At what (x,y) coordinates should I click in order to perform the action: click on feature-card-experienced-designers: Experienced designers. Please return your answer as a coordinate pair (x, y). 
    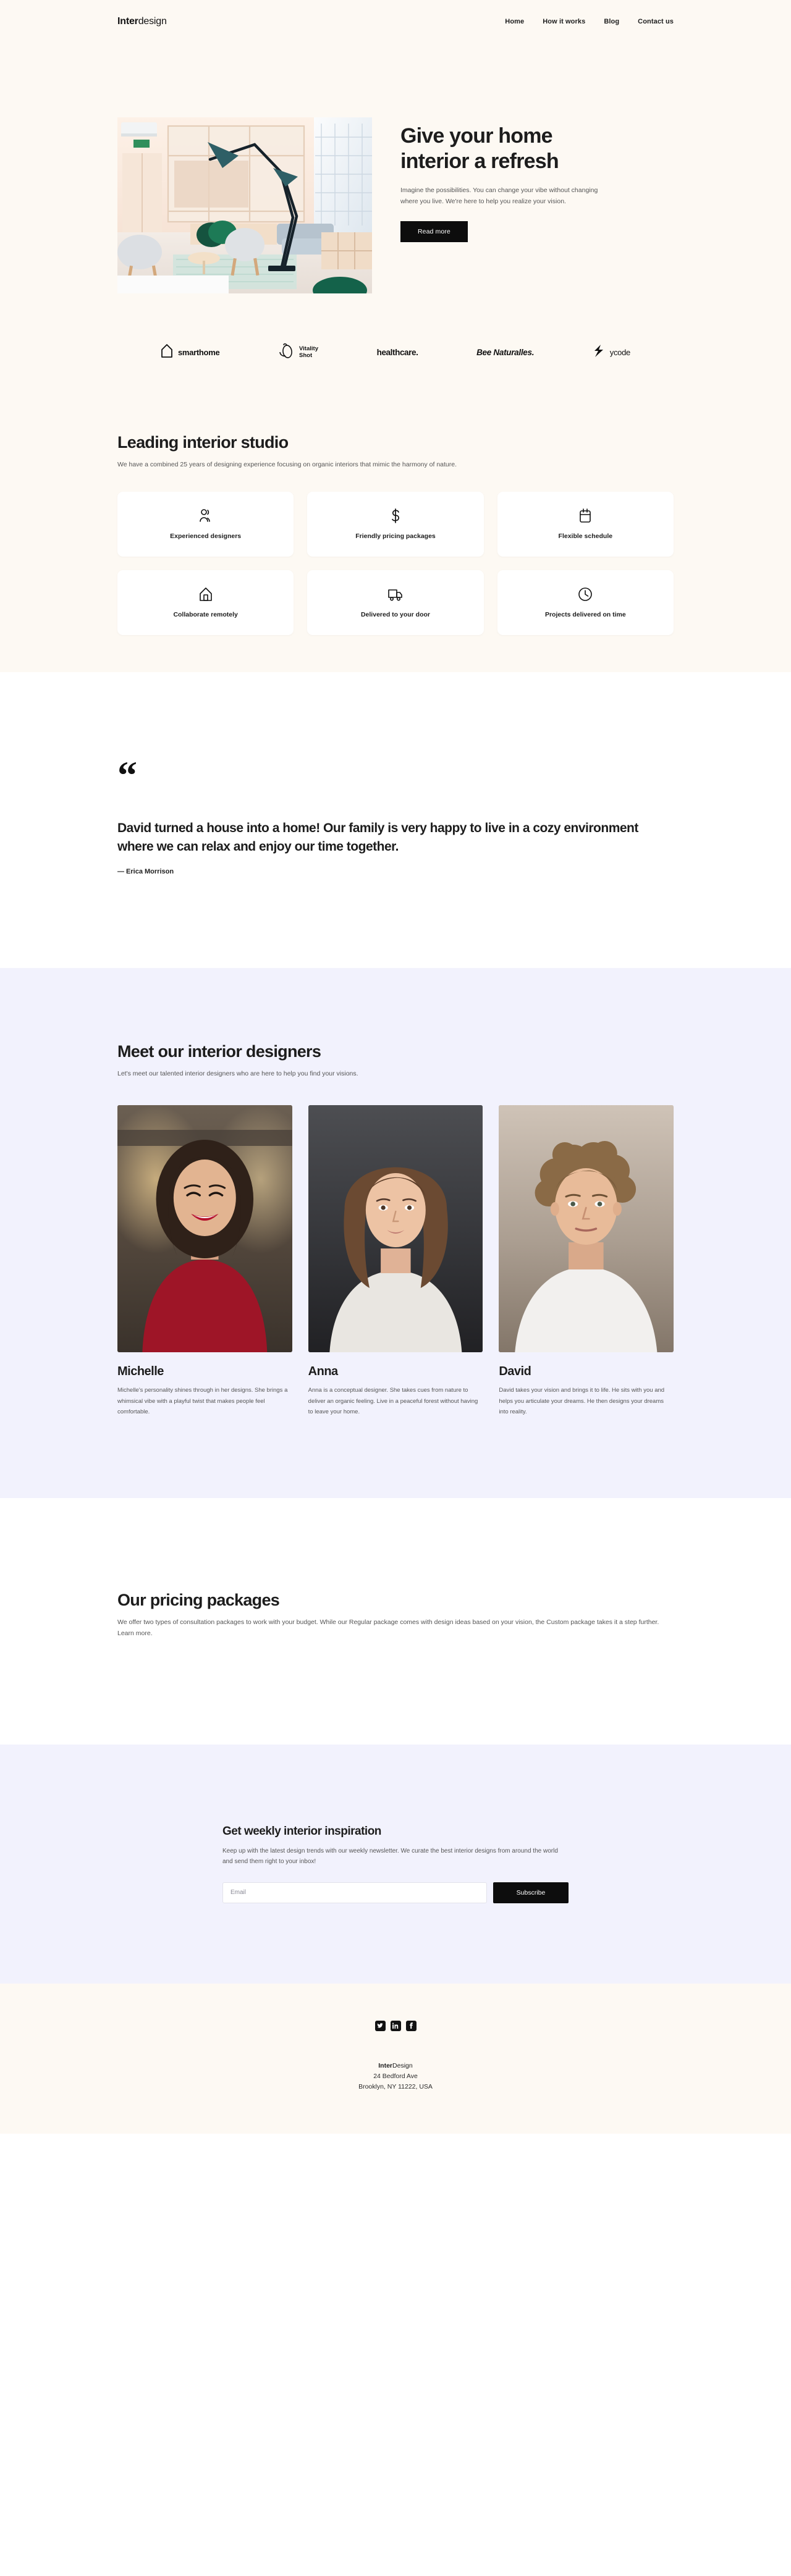
    Looking at the image, I should click on (205, 524).